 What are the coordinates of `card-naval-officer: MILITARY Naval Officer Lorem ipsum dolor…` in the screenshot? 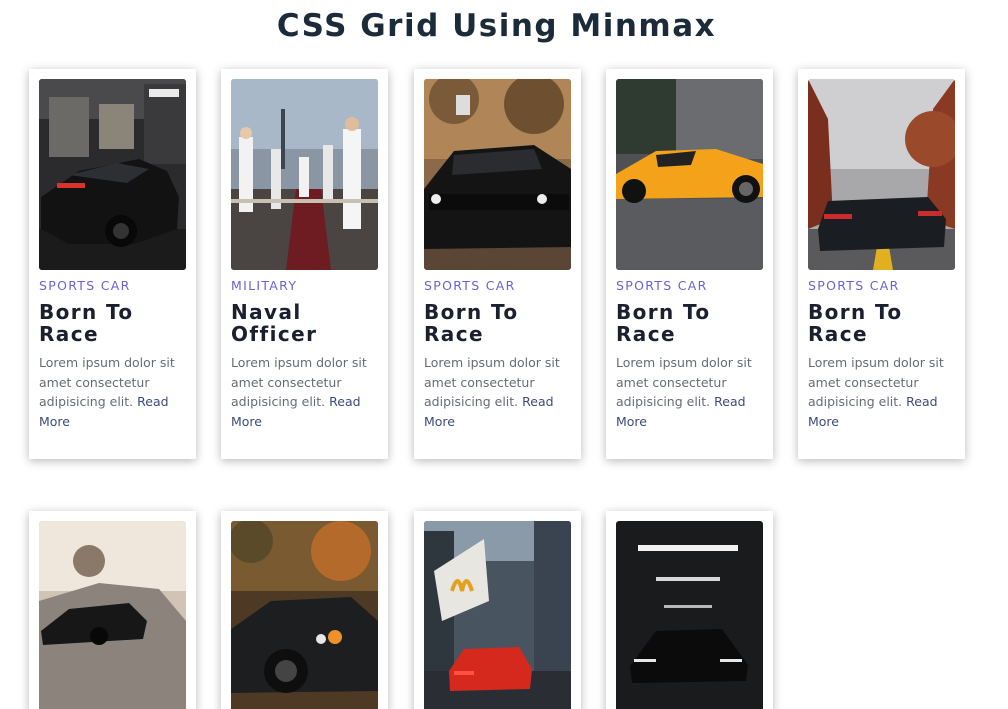 It's located at (304, 264).